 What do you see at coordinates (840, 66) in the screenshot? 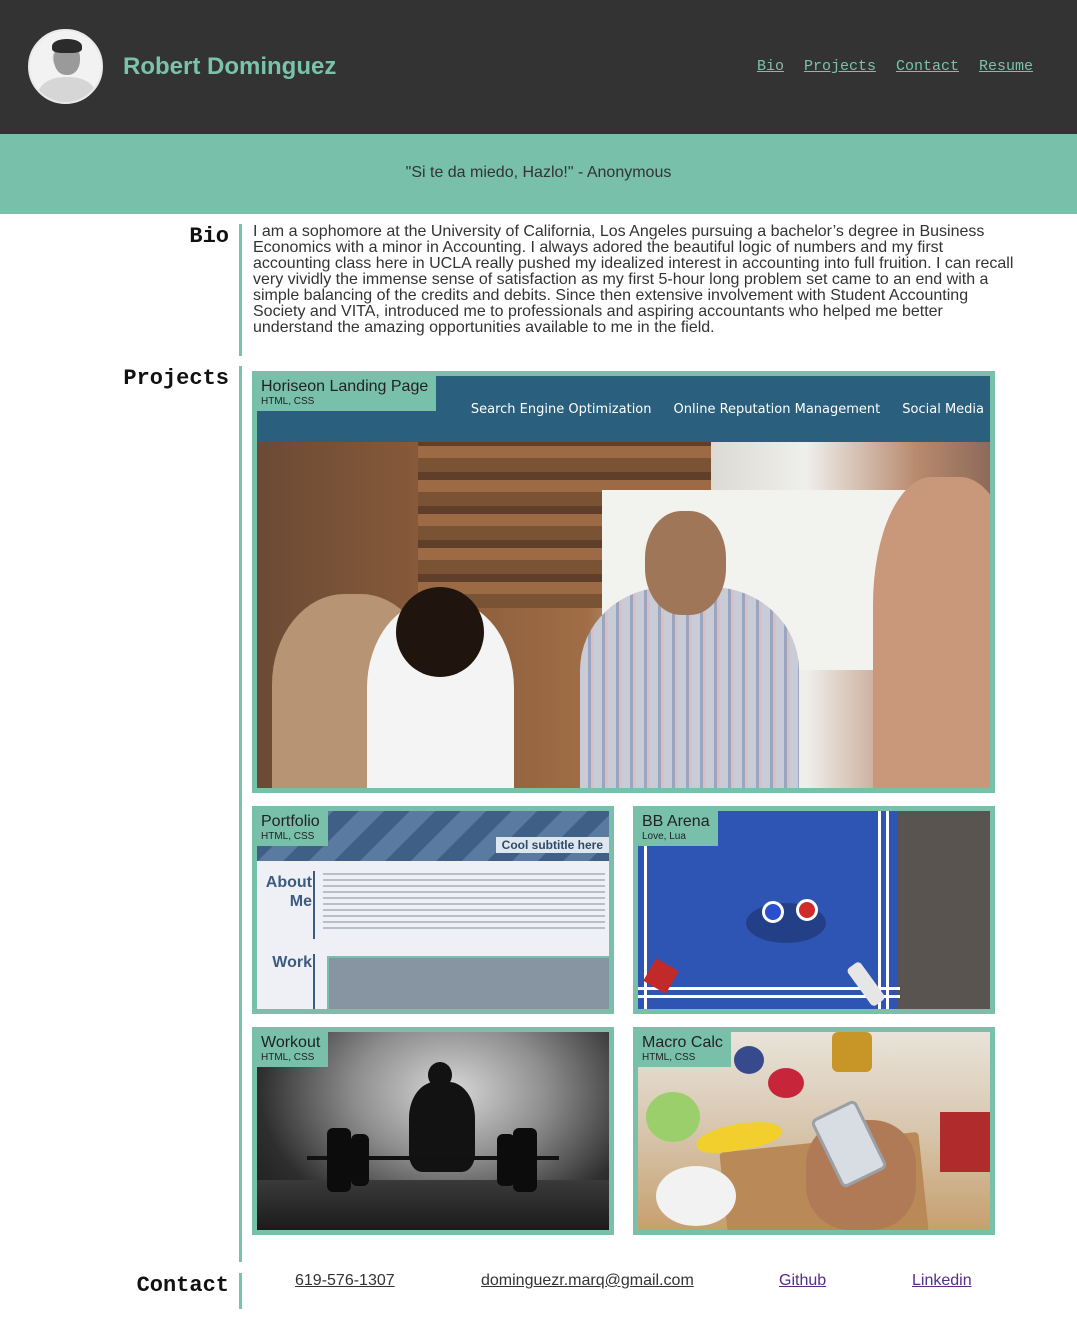
I see `nav-projects-link: Projects` at bounding box center [840, 66].